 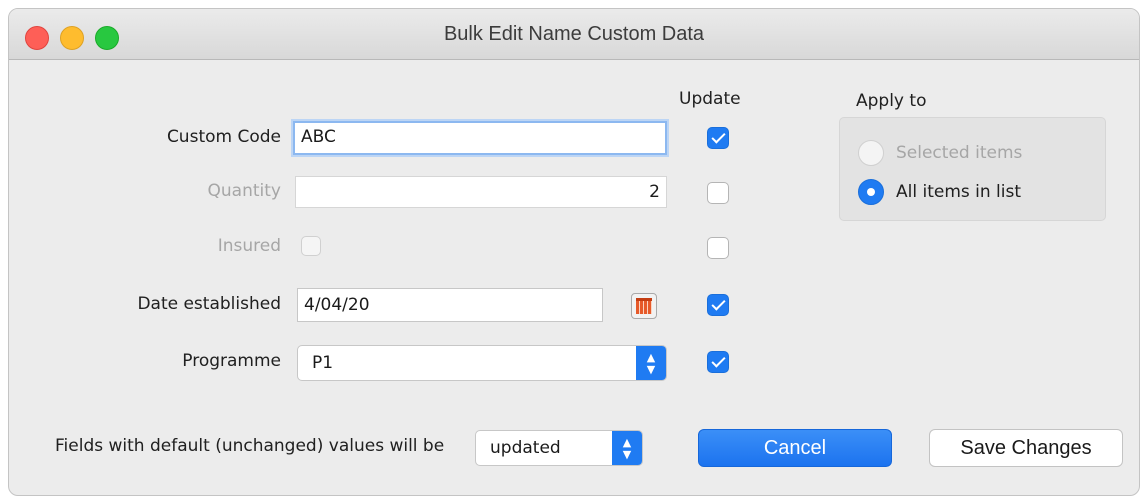 I want to click on defaults-select: updated ▲ ▼, so click(x=559, y=448).